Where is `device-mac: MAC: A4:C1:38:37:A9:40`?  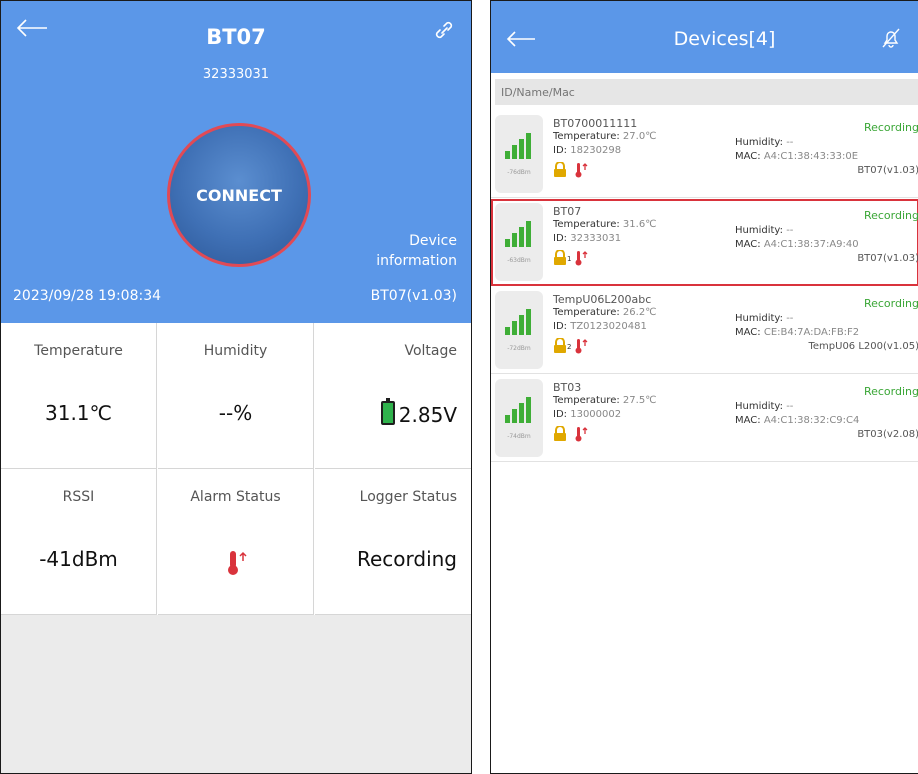
device-mac: MAC: A4:C1:38:37:A9:40 is located at coordinates (797, 244).